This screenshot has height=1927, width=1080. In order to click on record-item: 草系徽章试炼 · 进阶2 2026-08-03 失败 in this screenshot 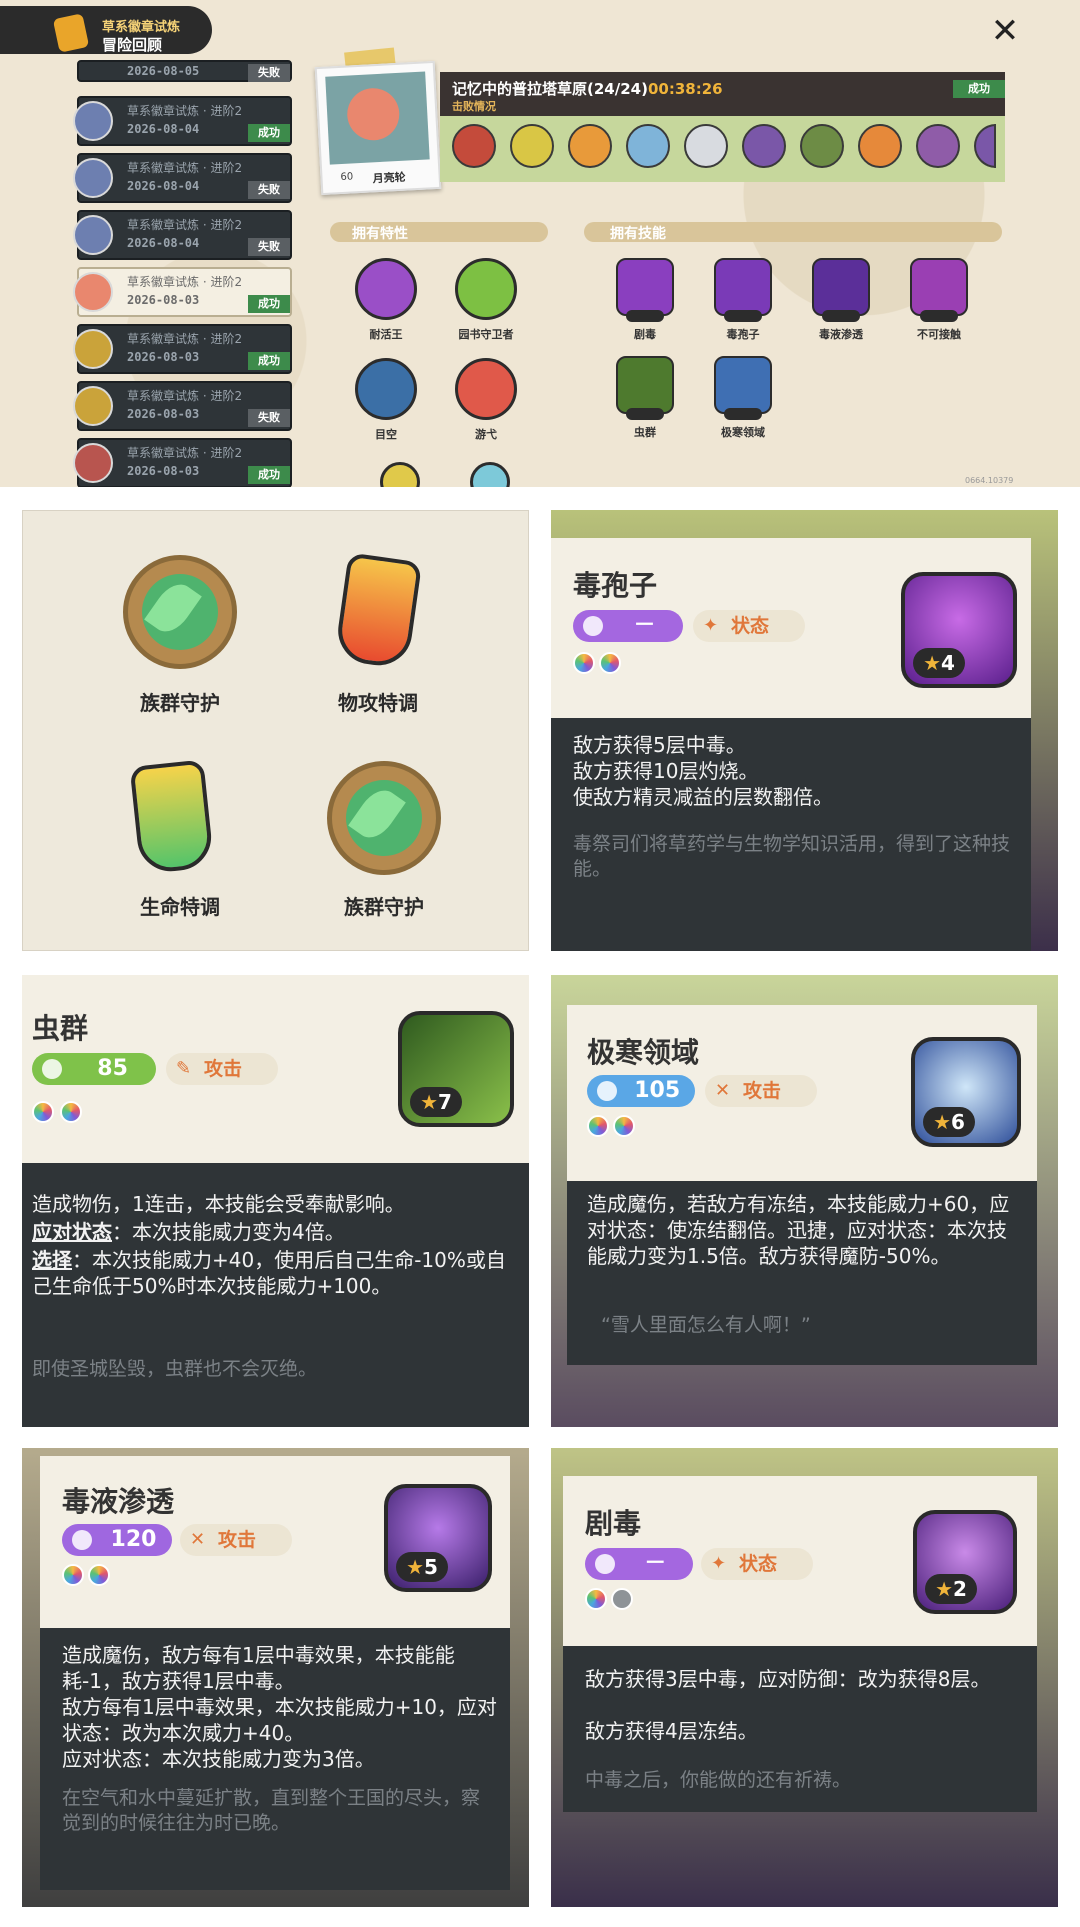, I will do `click(182, 406)`.